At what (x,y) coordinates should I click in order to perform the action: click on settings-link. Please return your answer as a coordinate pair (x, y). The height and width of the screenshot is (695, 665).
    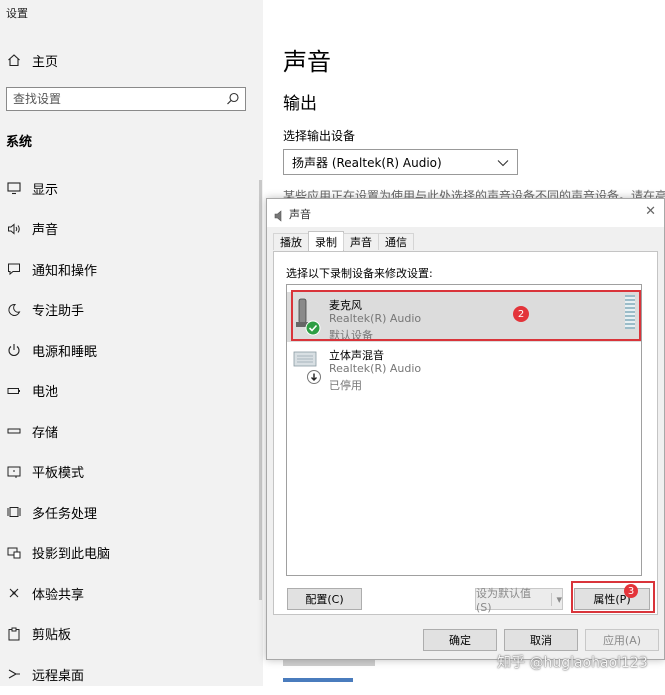
    Looking at the image, I should click on (318, 680).